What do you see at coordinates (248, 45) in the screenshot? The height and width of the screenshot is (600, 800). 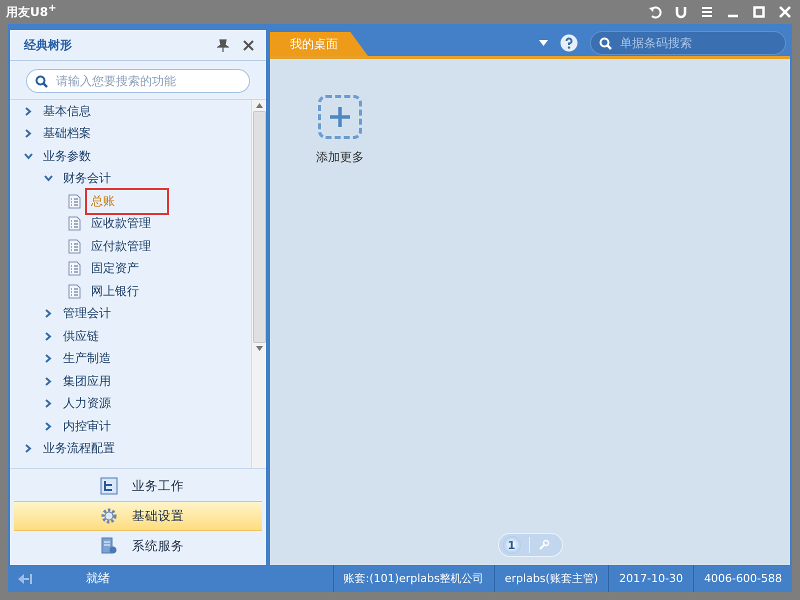 I see `close-icon` at bounding box center [248, 45].